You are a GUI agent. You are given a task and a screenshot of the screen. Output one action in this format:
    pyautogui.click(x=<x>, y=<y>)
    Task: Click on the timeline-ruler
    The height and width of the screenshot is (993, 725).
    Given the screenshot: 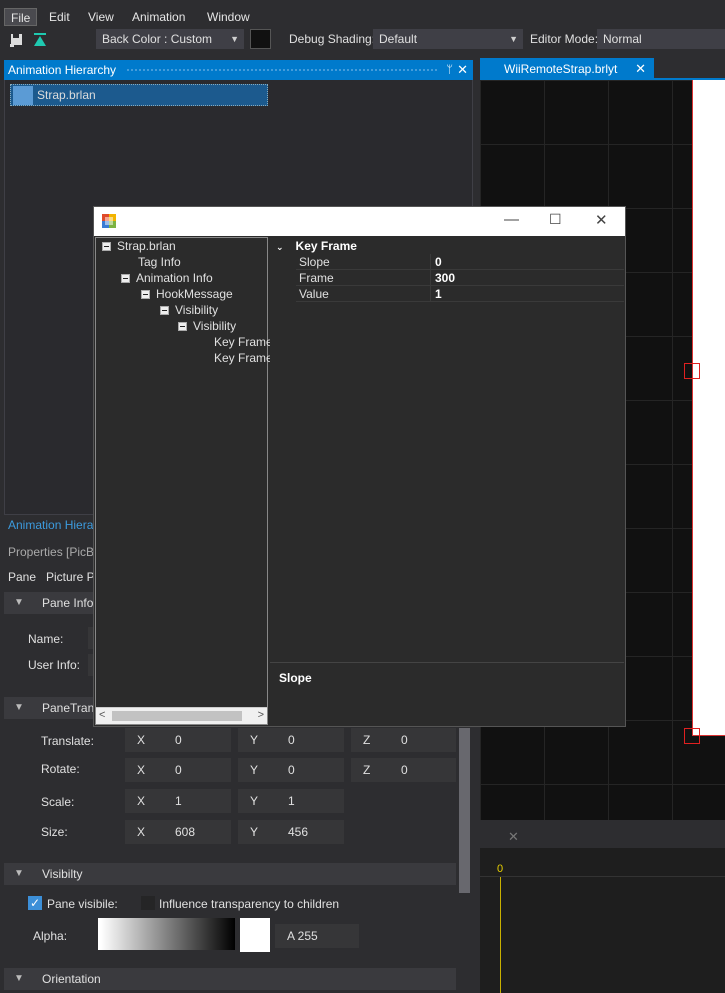 What is the action you would take?
    pyautogui.click(x=602, y=876)
    